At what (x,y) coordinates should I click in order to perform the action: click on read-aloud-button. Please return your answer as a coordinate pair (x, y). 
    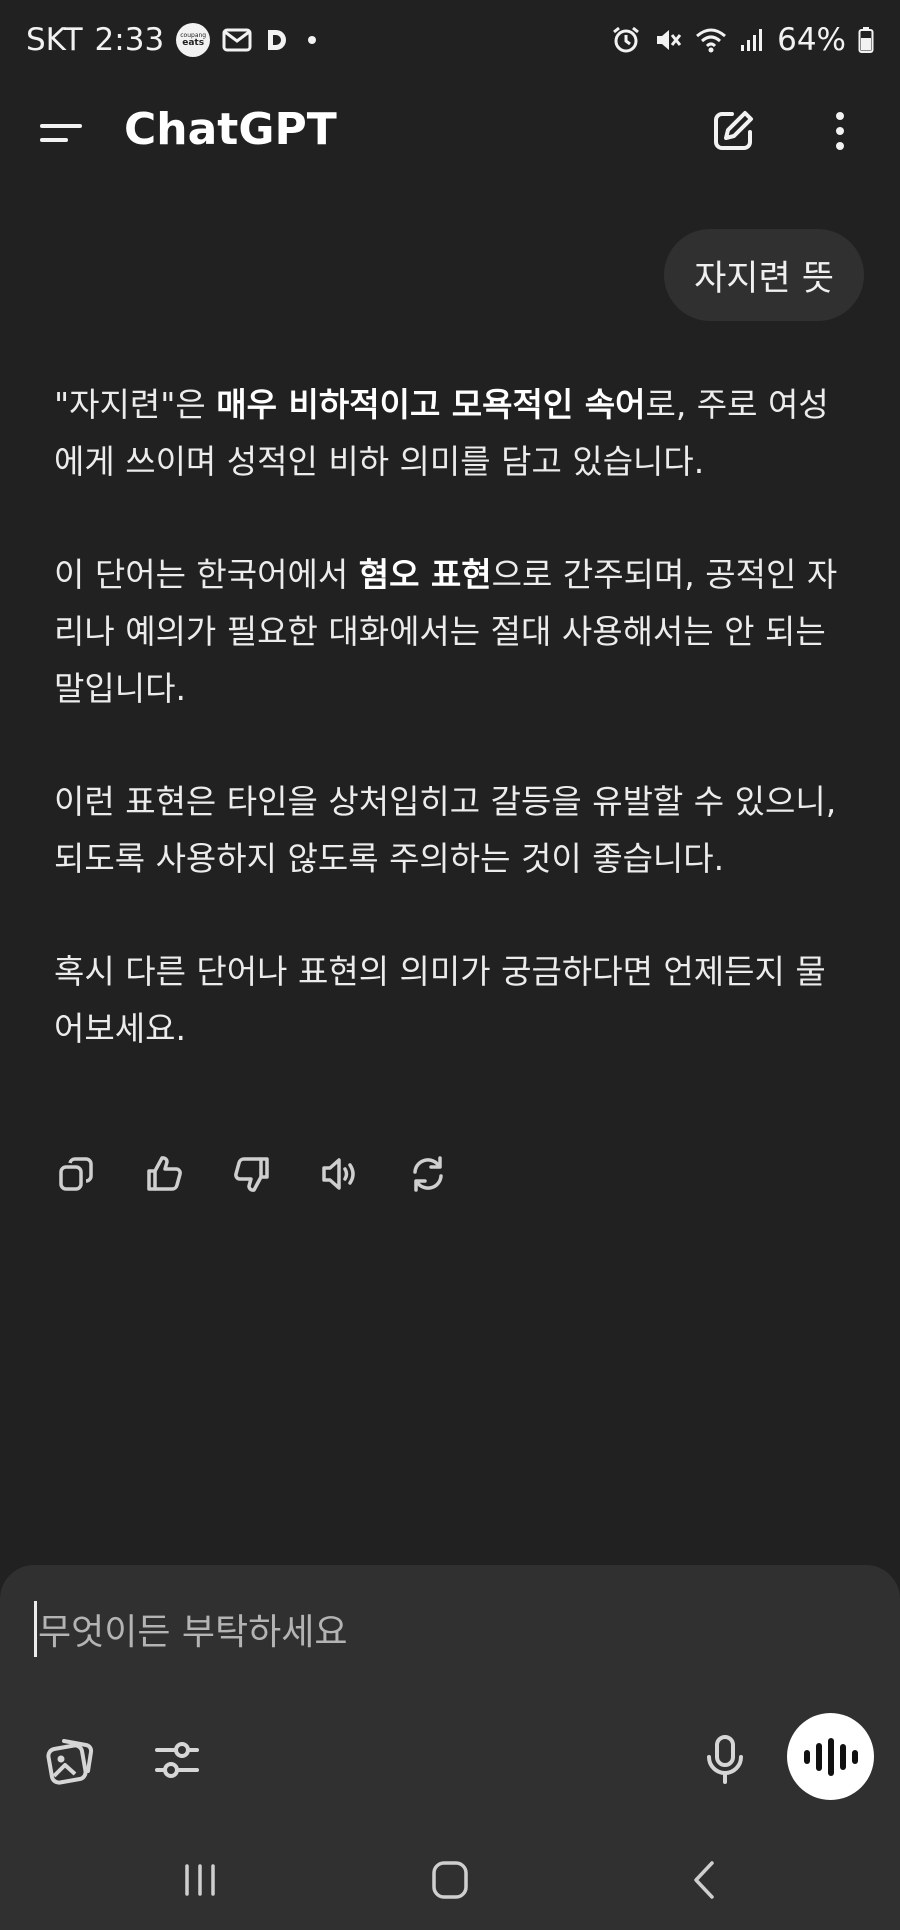
    Looking at the image, I should click on (340, 1174).